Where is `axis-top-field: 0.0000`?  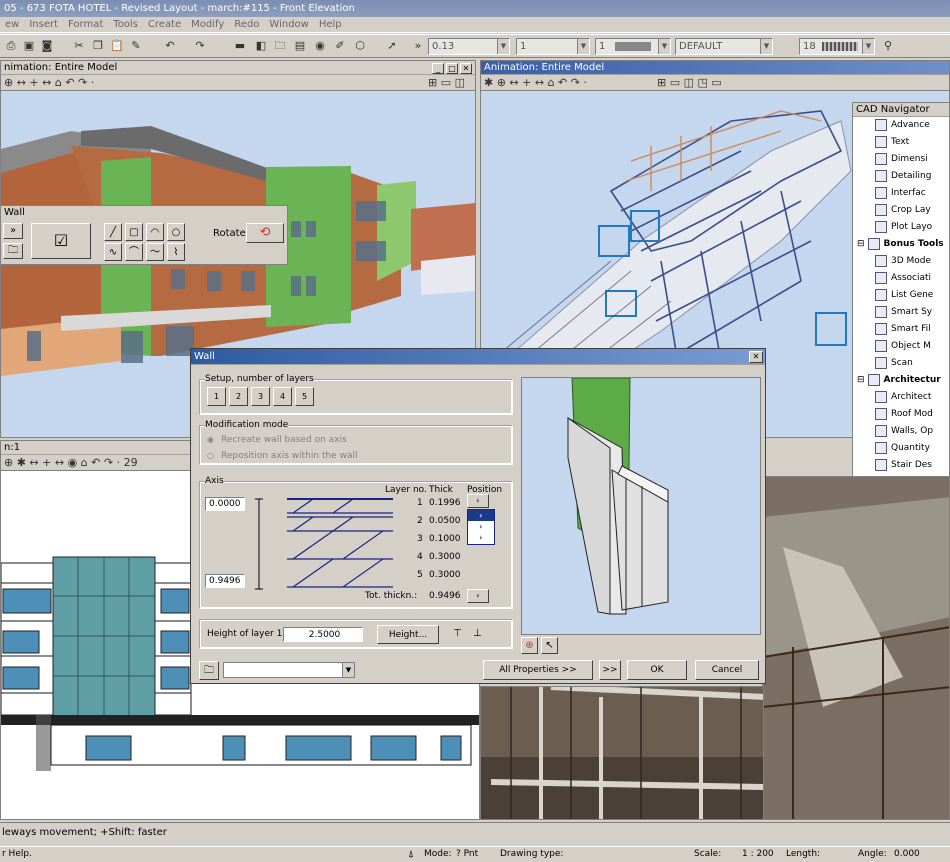
axis-top-field: 0.0000 is located at coordinates (225, 504).